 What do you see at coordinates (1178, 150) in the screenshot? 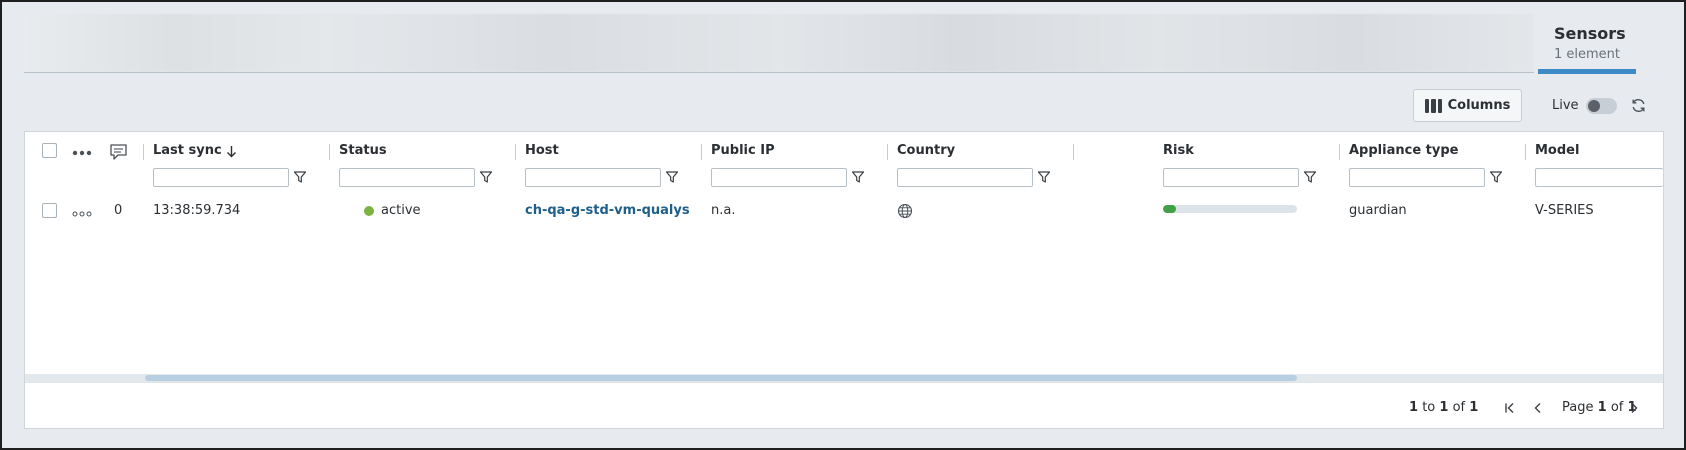
I see `column-header-risk: Risk` at bounding box center [1178, 150].